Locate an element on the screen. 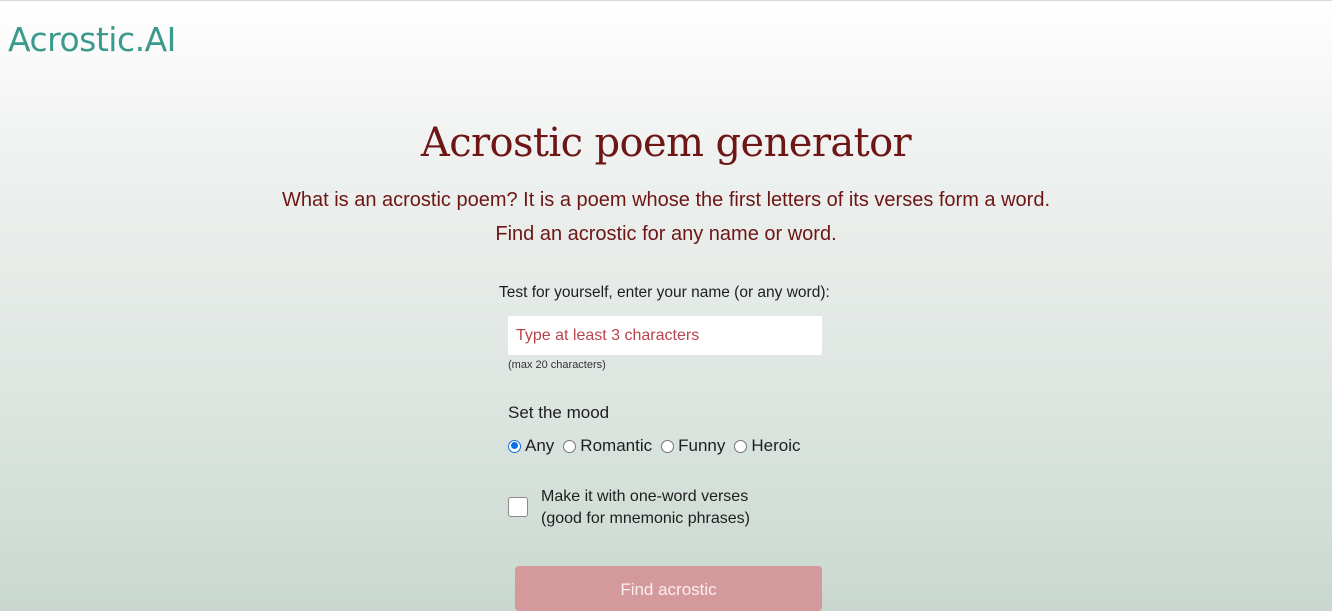 Image resolution: width=1332 pixels, height=612 pixels. name-input is located at coordinates (665, 335).